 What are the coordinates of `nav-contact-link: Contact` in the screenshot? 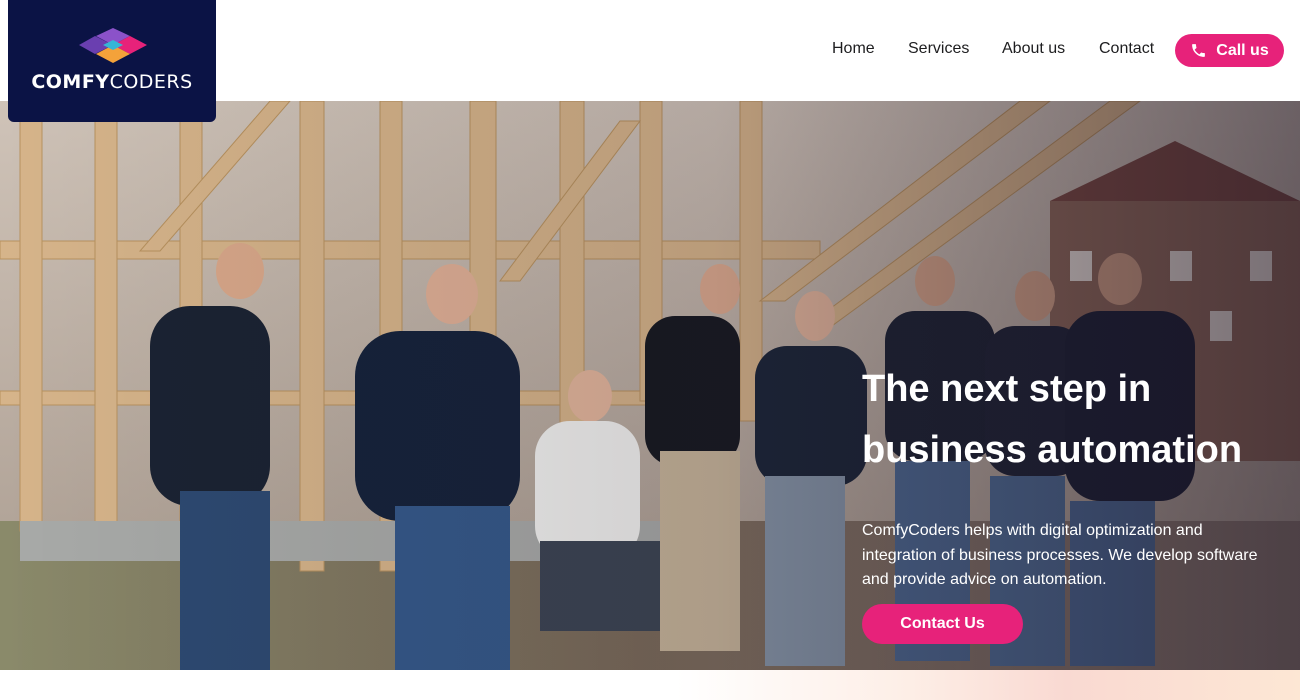 It's located at (1126, 49).